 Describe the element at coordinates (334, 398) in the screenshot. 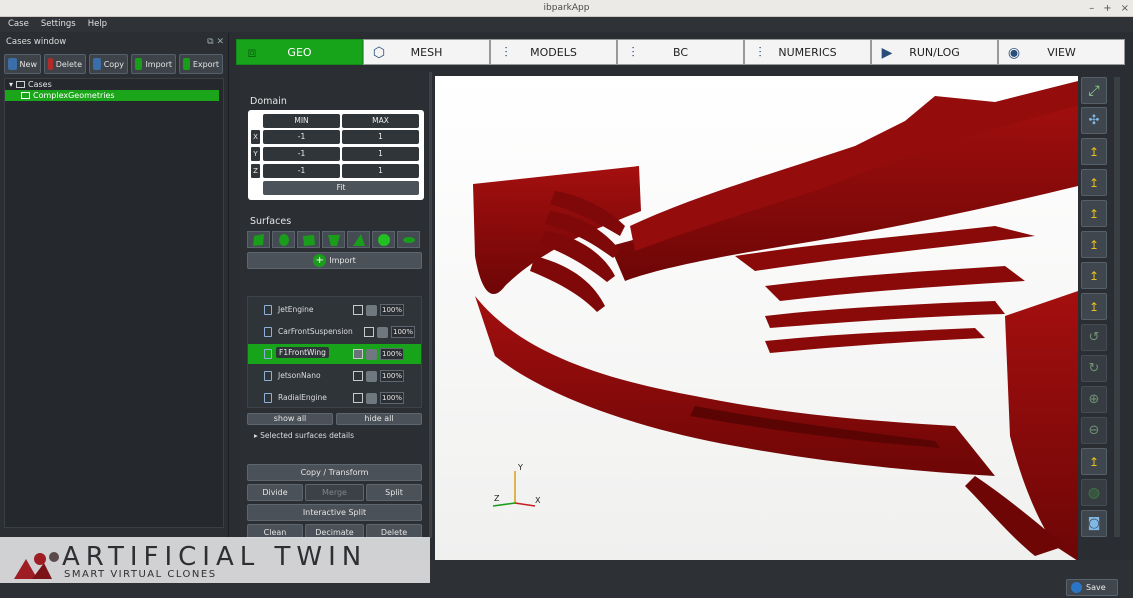

I see `surface-row: RadialEngine 100%` at that location.